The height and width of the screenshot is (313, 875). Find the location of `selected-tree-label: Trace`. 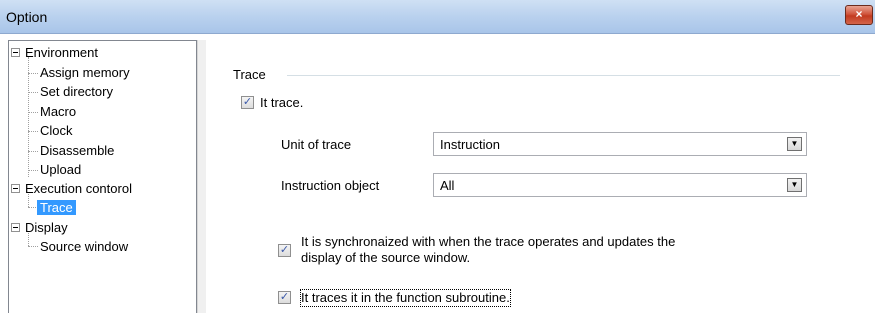

selected-tree-label: Trace is located at coordinates (56, 207).